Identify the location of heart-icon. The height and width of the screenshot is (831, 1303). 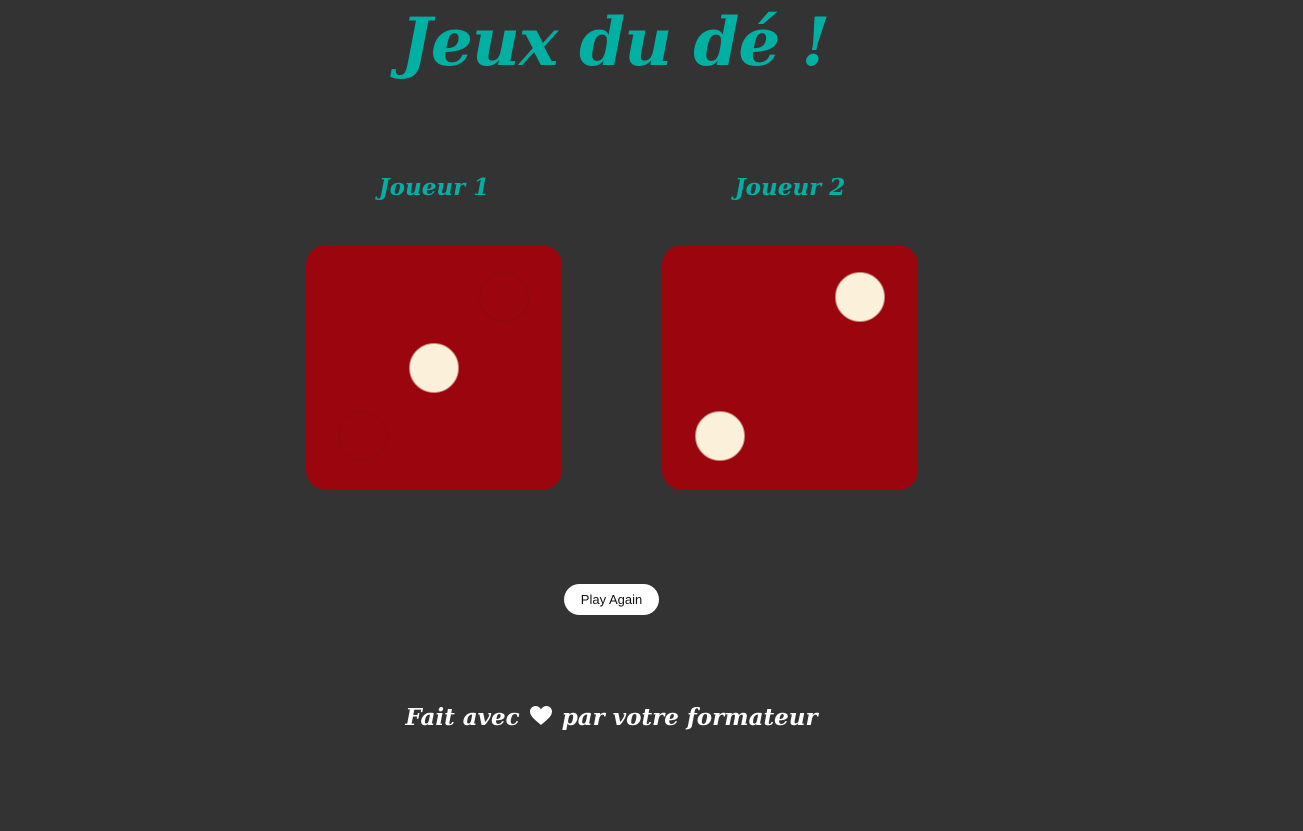
(540, 719).